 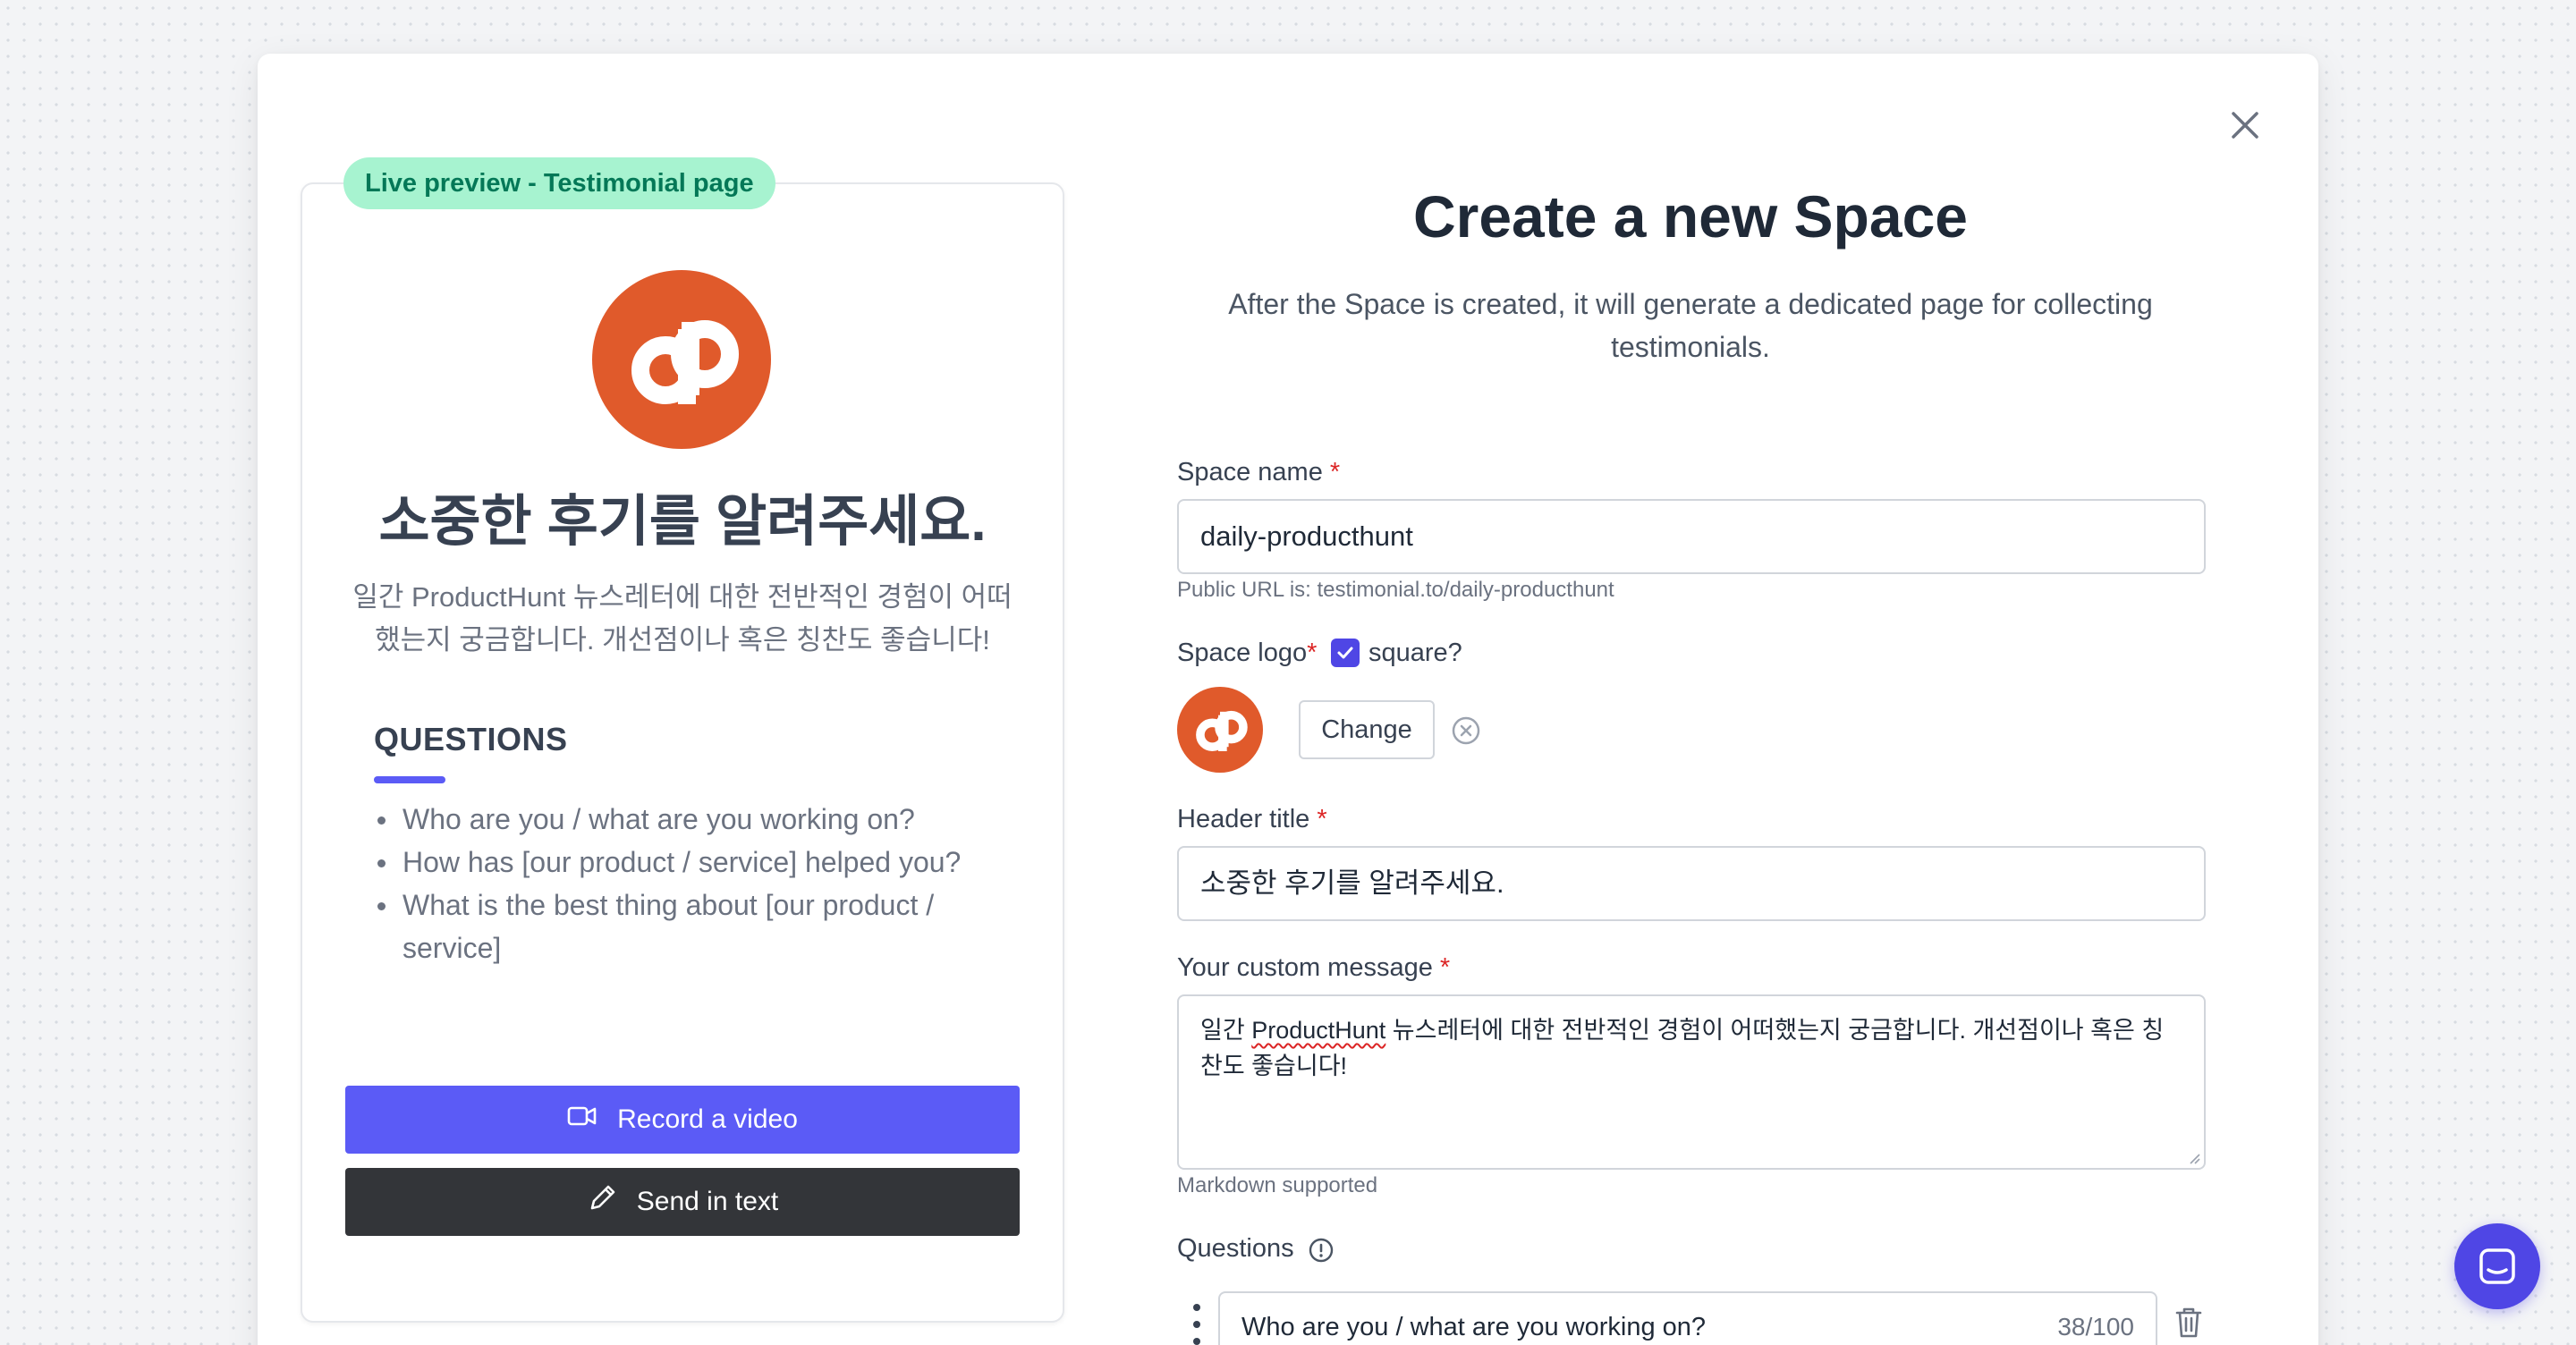 I want to click on close-icon, so click(x=2245, y=125).